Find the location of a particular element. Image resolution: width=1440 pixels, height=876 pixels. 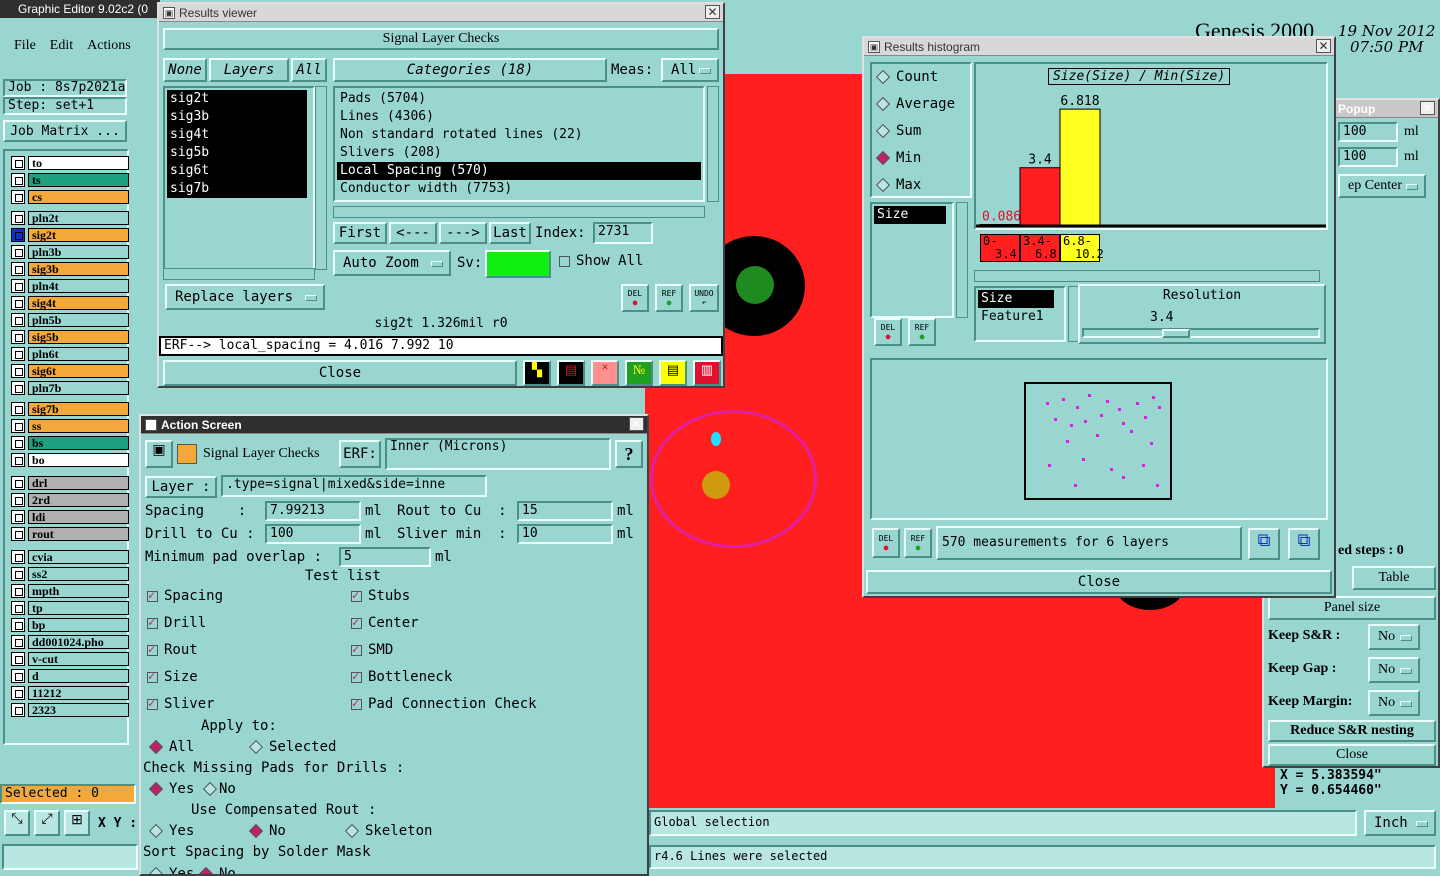

rv-layer-item: sig6t is located at coordinates (237, 171).